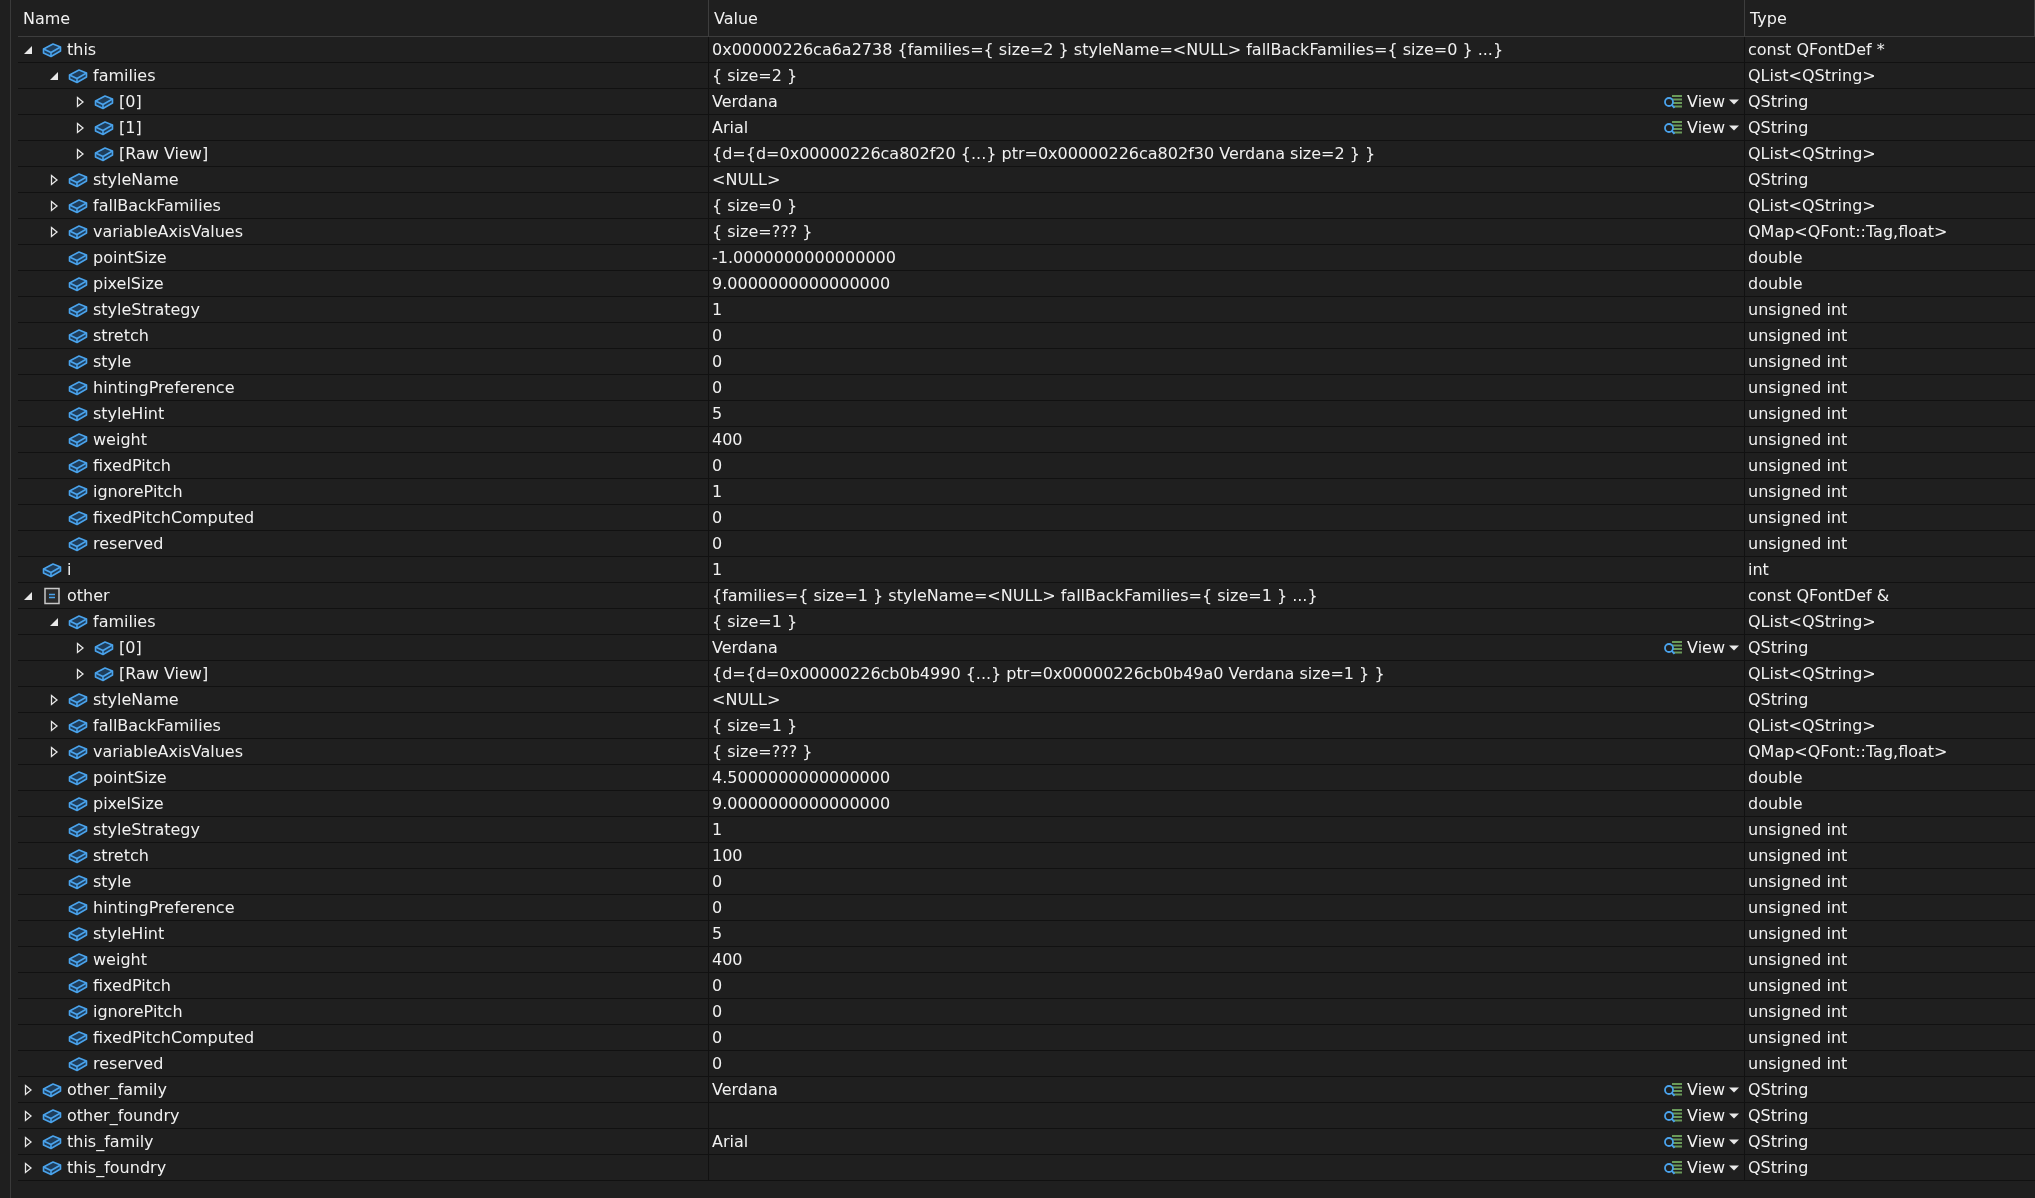 The width and height of the screenshot is (2035, 1198). I want to click on variable-name: [1], so click(130, 127).